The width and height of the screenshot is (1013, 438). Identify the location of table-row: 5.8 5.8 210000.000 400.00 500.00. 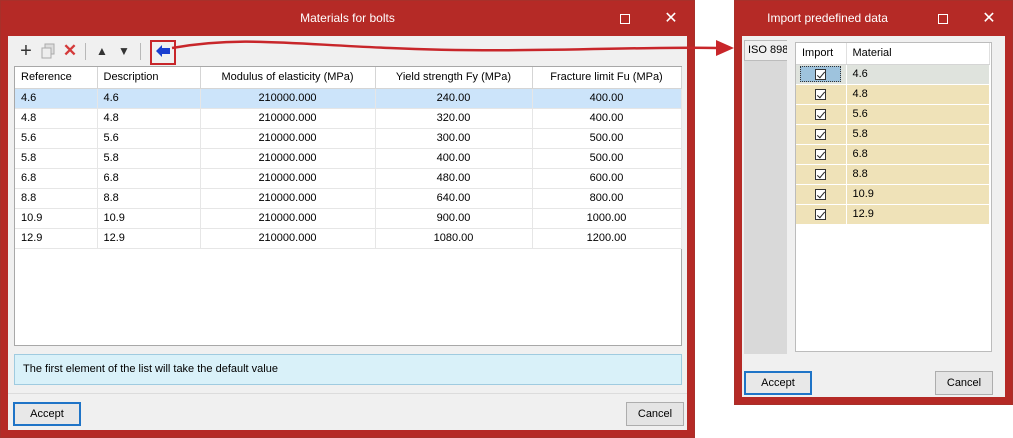
(348, 158).